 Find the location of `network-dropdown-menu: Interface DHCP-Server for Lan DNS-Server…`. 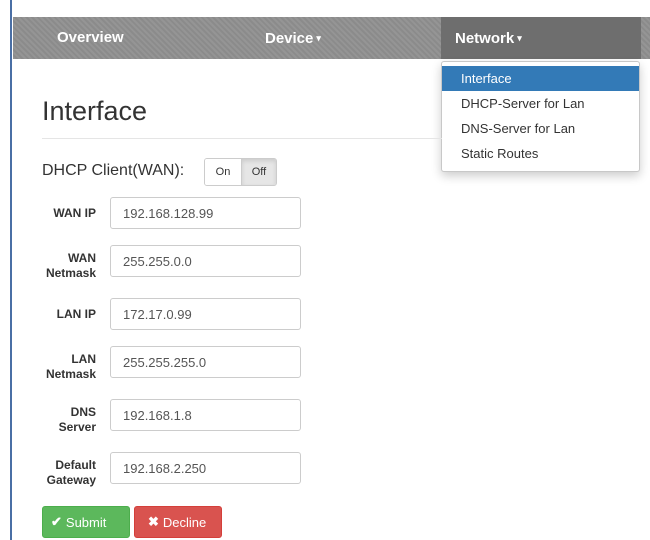

network-dropdown-menu: Interface DHCP-Server for Lan DNS-Server… is located at coordinates (540, 116).